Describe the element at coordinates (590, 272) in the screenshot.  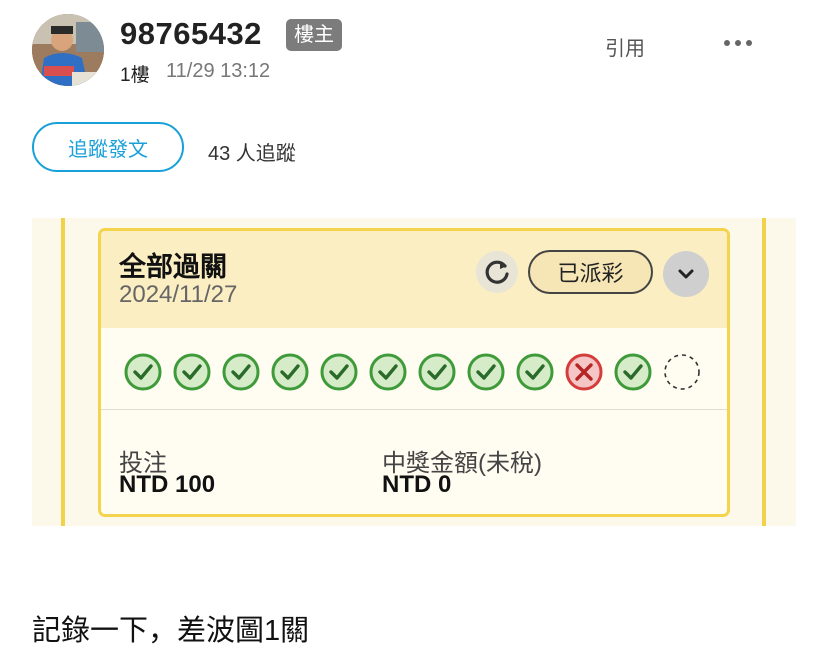
I see `payout-status-badge: 已派彩` at that location.